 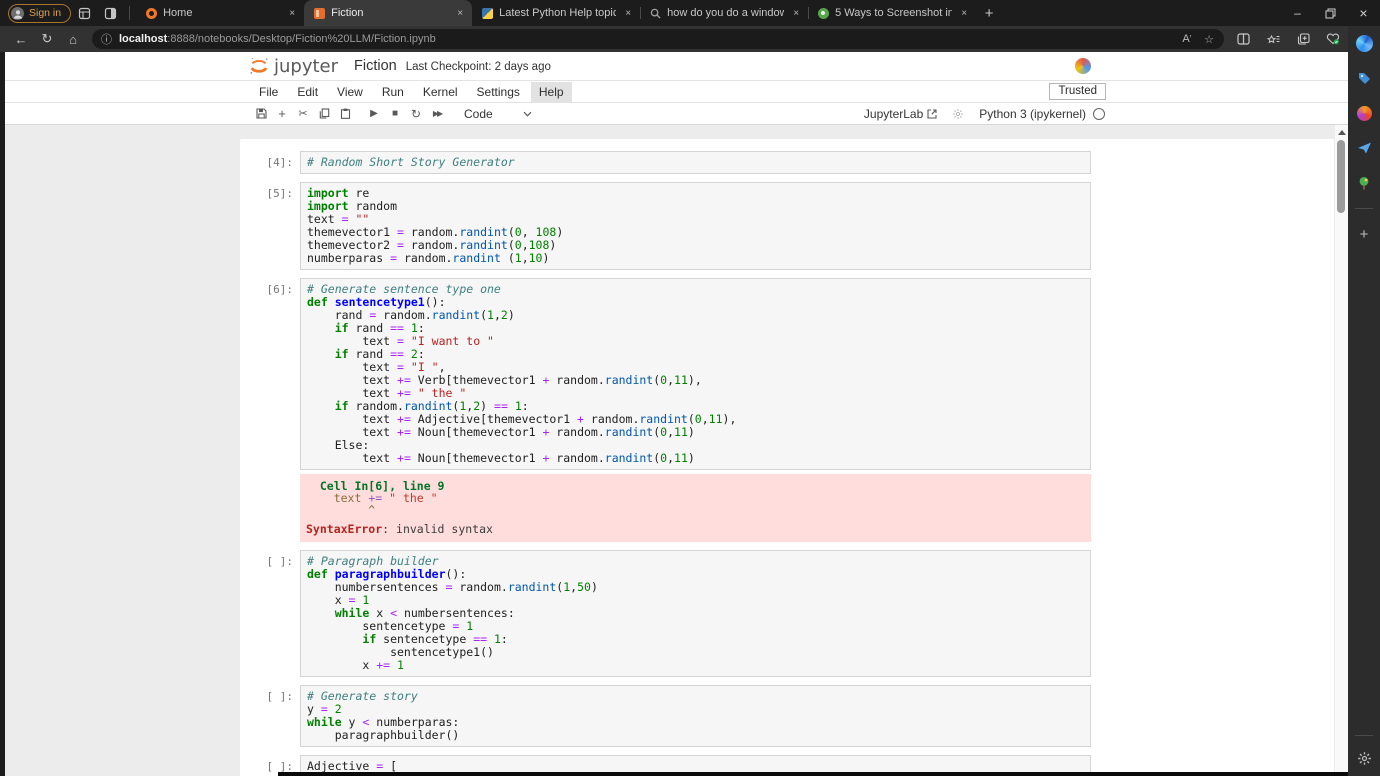 What do you see at coordinates (303, 114) in the screenshot?
I see `cut-icon: ✂` at bounding box center [303, 114].